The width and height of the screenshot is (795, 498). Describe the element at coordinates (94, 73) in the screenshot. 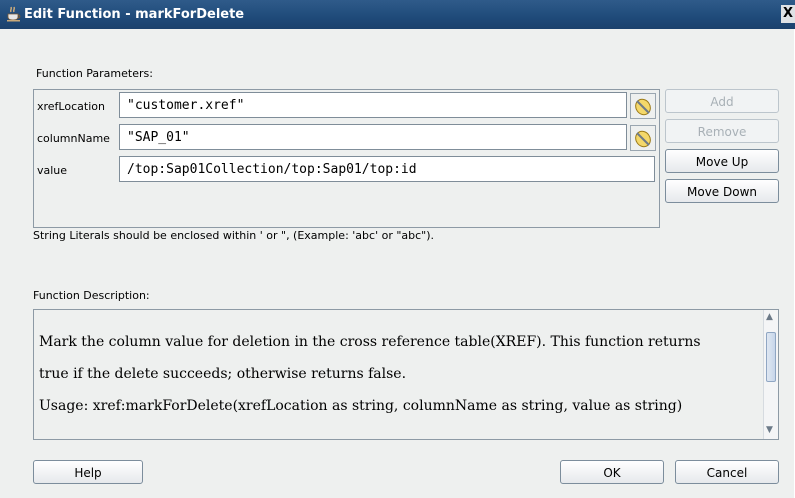

I see `function-parameters-label: Function Parameters:` at that location.